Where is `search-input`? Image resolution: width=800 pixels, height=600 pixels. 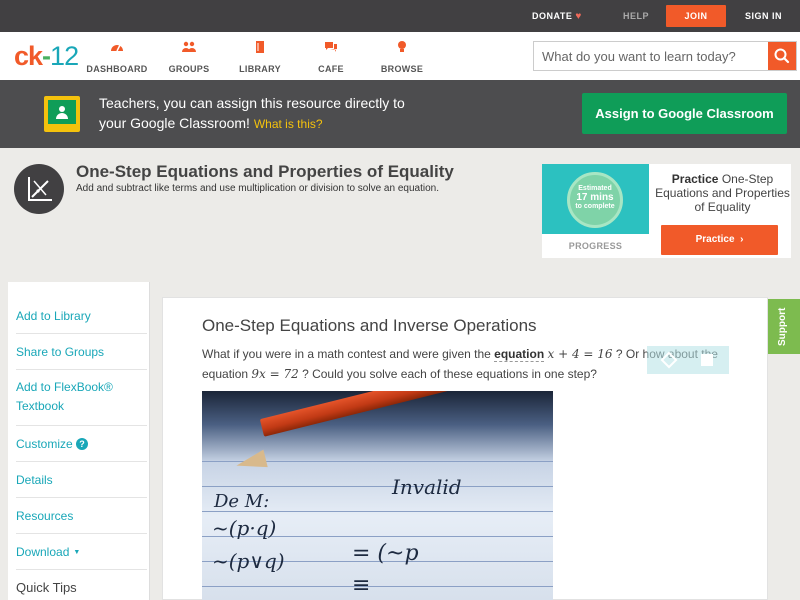 search-input is located at coordinates (652, 56).